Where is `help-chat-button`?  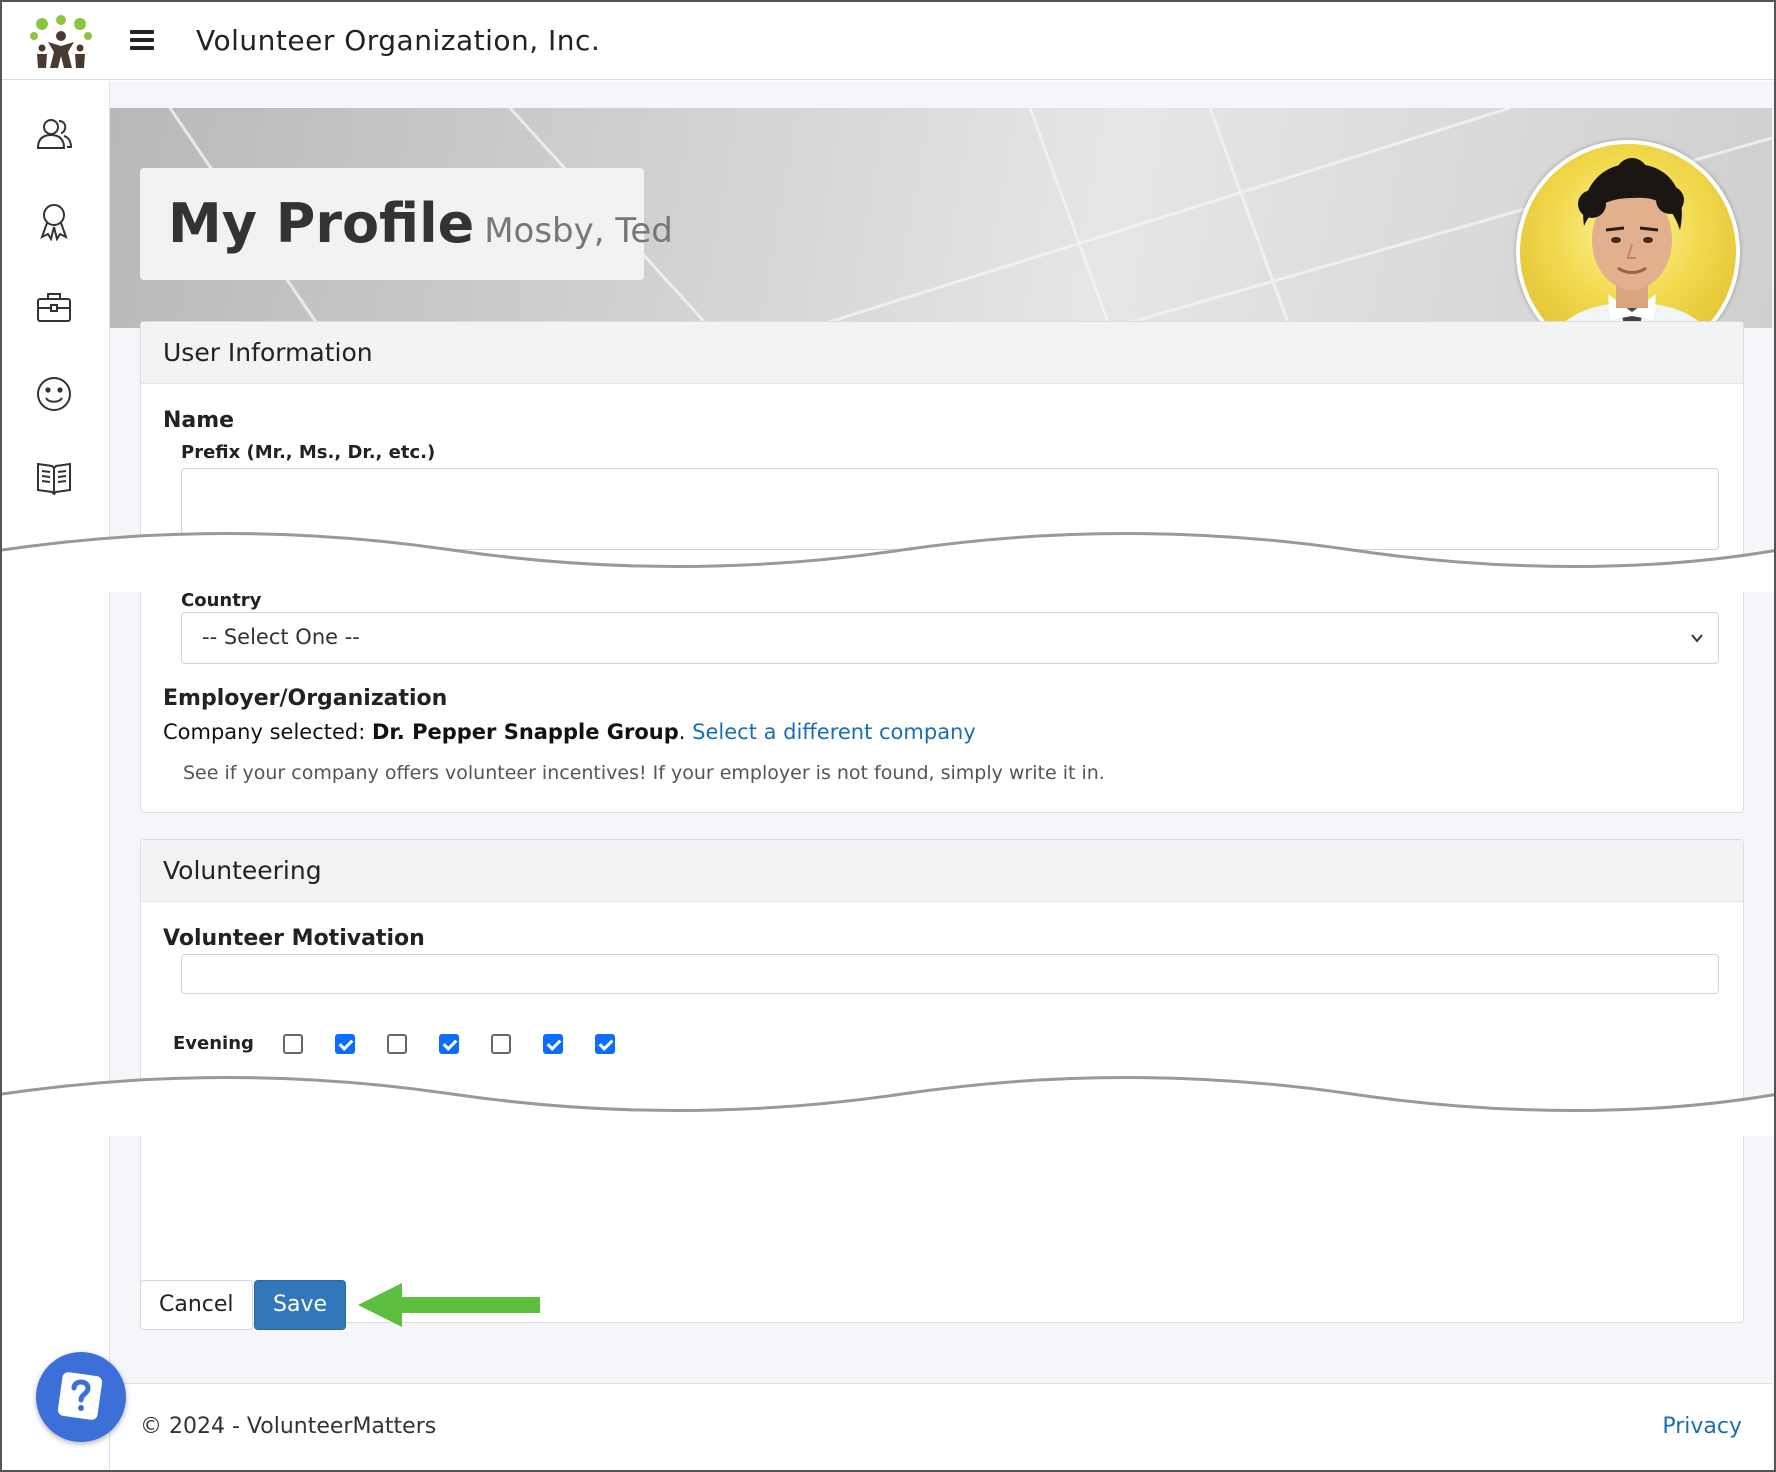 help-chat-button is located at coordinates (81, 1397).